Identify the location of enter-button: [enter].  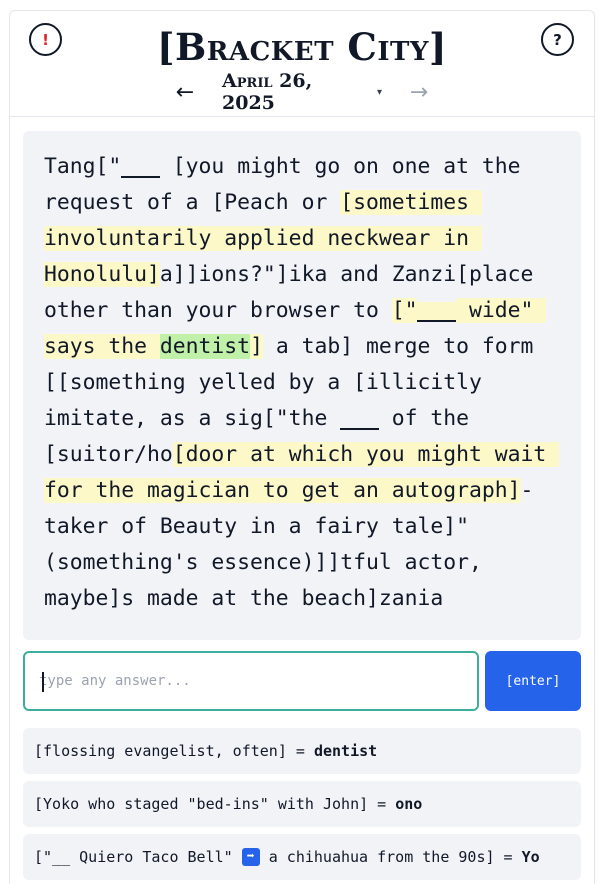
(533, 681).